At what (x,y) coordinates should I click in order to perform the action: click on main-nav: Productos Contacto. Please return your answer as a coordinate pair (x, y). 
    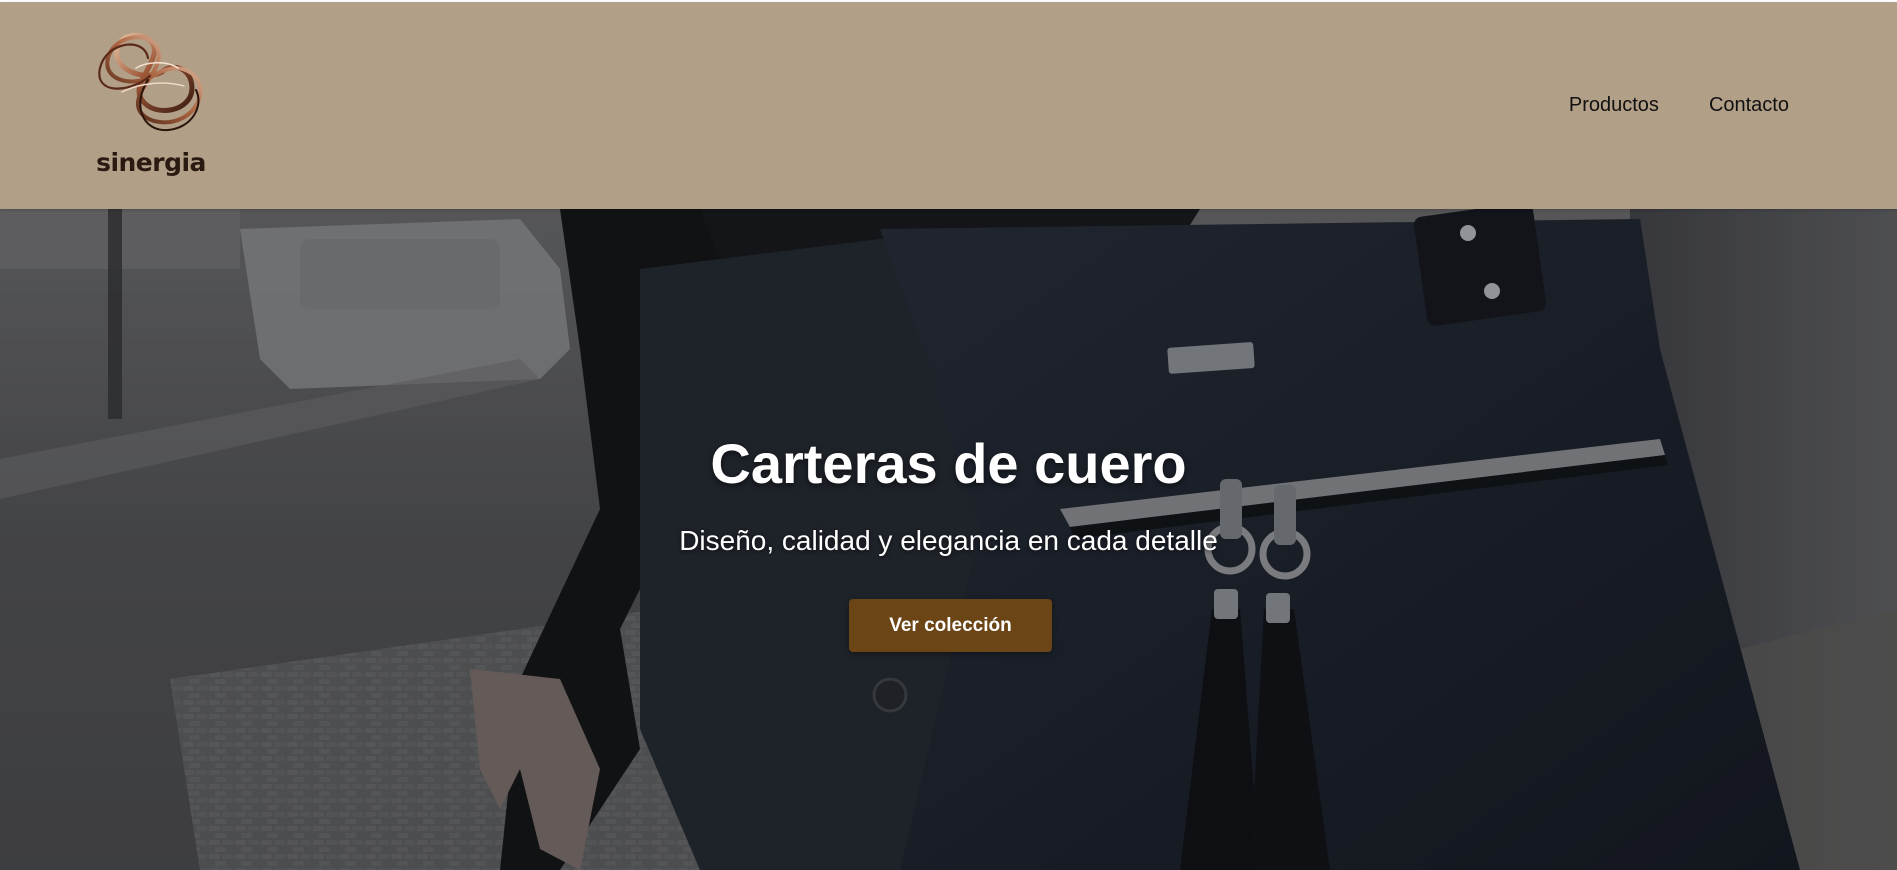
    Looking at the image, I should click on (1679, 105).